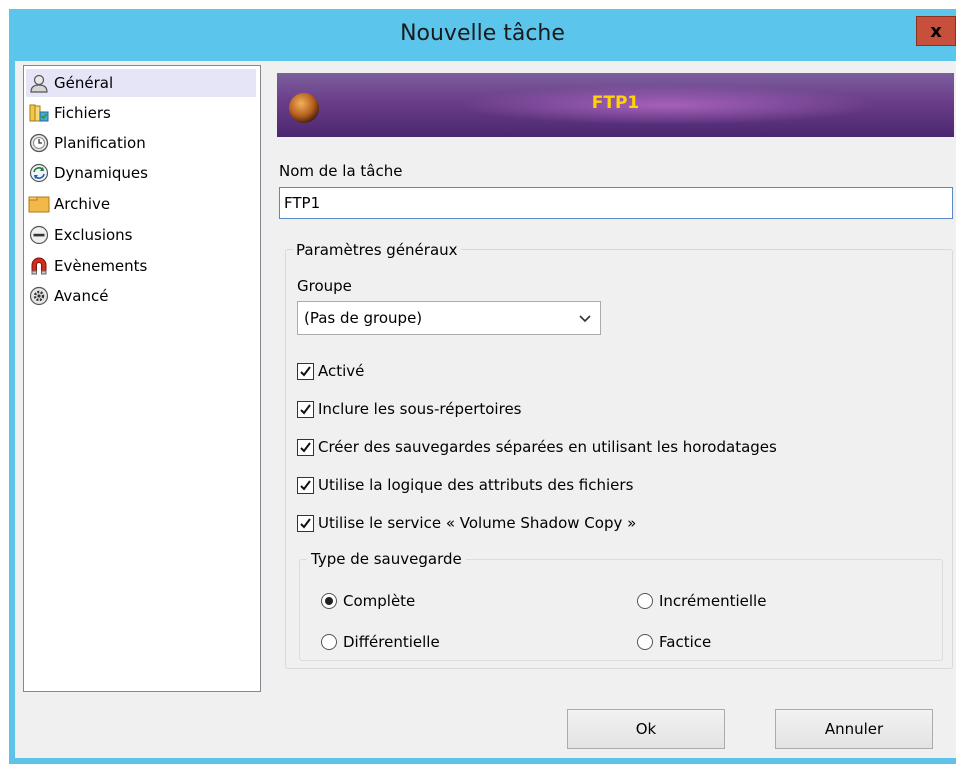  Describe the element at coordinates (81, 296) in the screenshot. I see `sidebar-item-label: Avancé` at that location.